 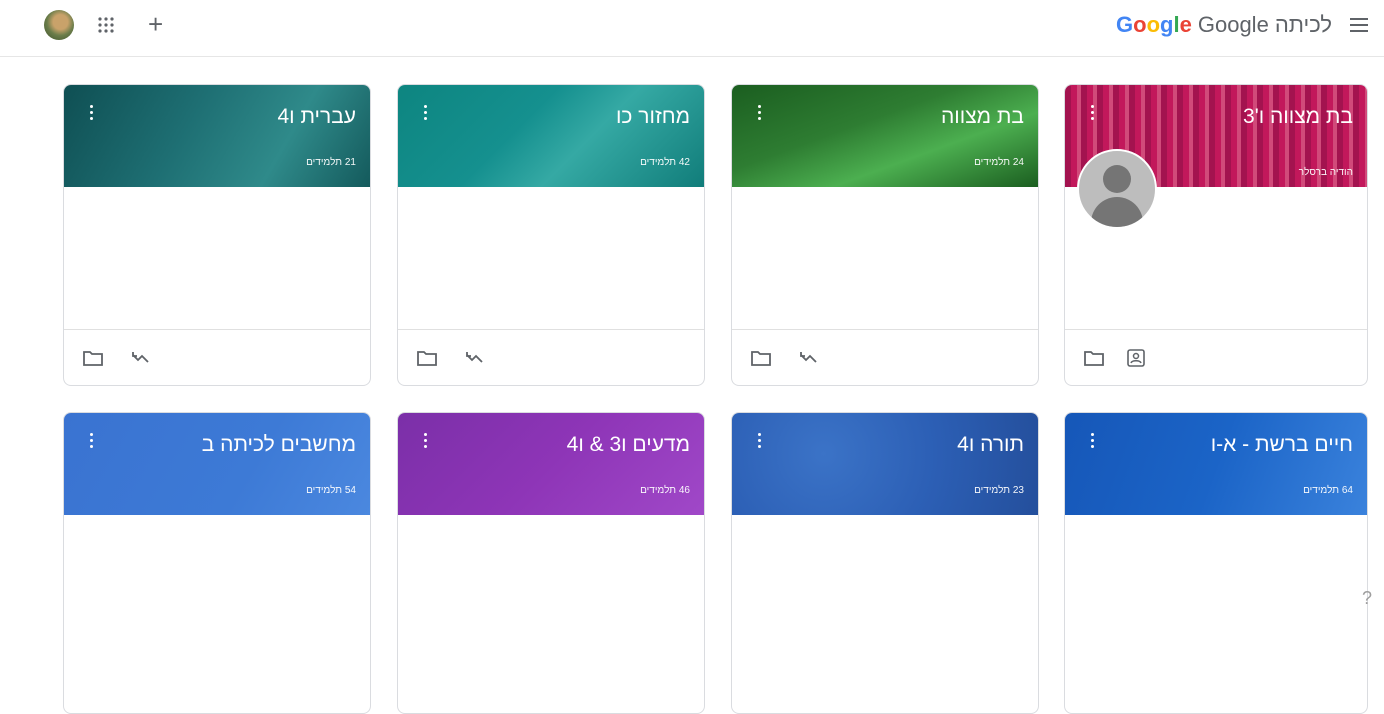 What do you see at coordinates (331, 162) in the screenshot?
I see `card-subtitle: 21 תלמידים` at bounding box center [331, 162].